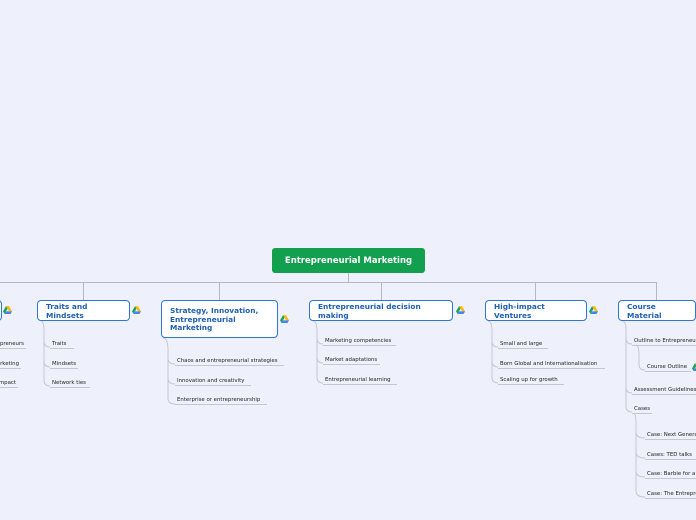 Image resolution: width=696 pixels, height=520 pixels. What do you see at coordinates (83, 310) in the screenshot?
I see `topic-traits-and-mindsets: Traits and Mindsets` at bounding box center [83, 310].